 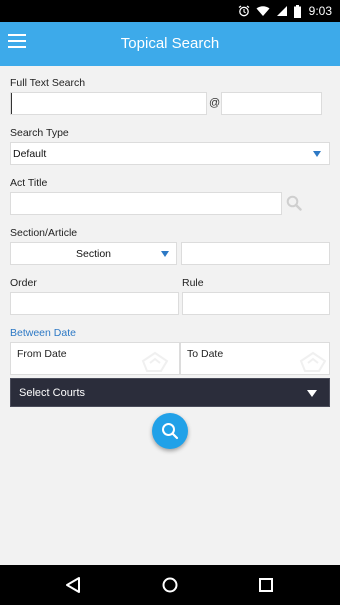 I want to click on app-bar: Topical Search, so click(x=170, y=44).